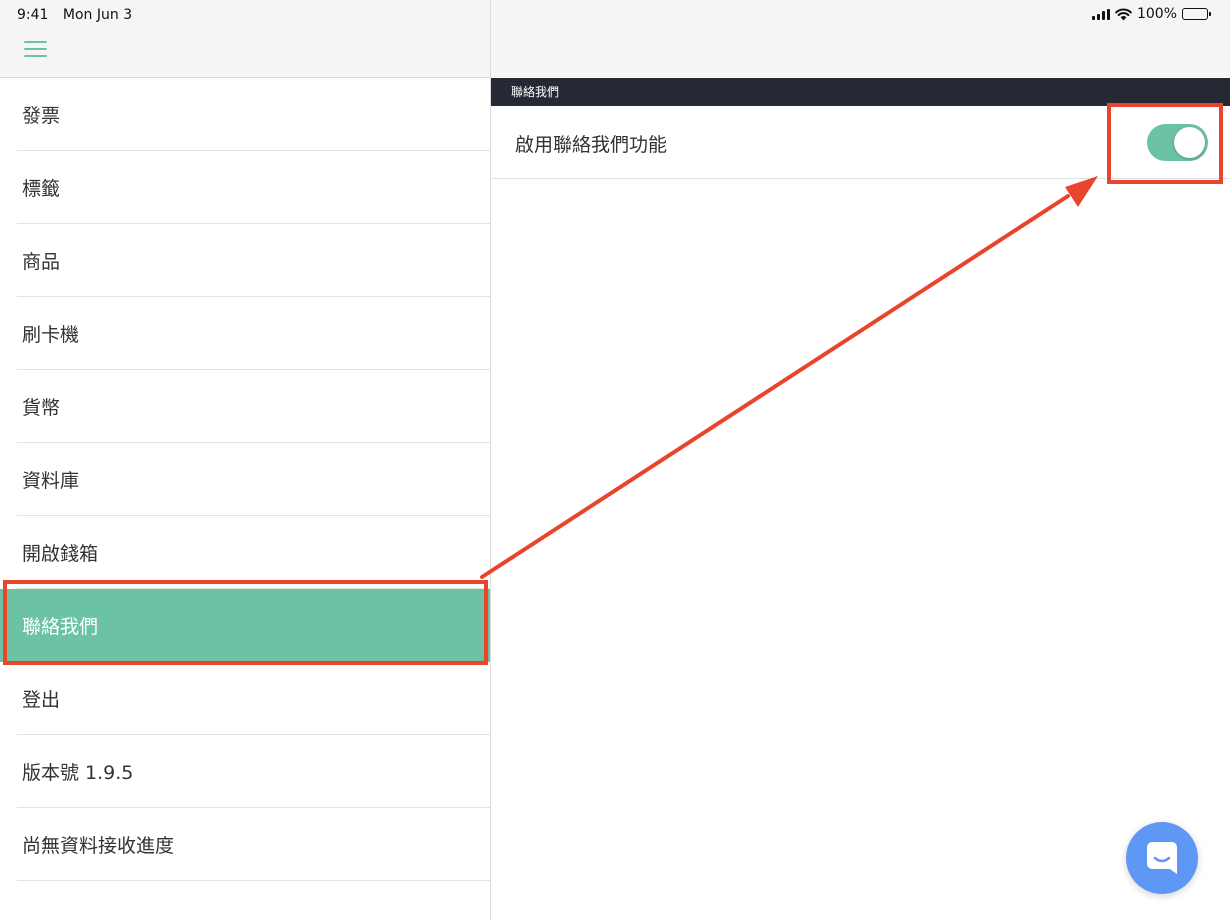 The width and height of the screenshot is (1230, 920). Describe the element at coordinates (41, 407) in the screenshot. I see `sidebar-item-label: 貨幣` at that location.